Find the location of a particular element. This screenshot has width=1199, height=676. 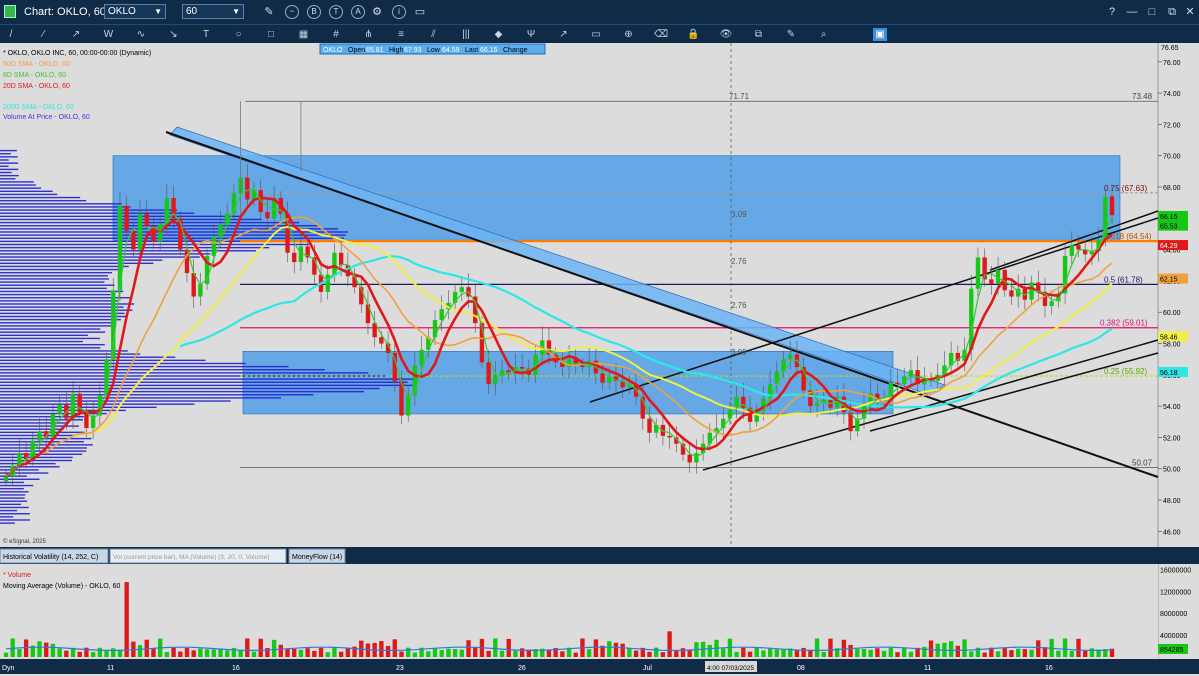

tool-grid-icon: ▦ is located at coordinates (304, 34).